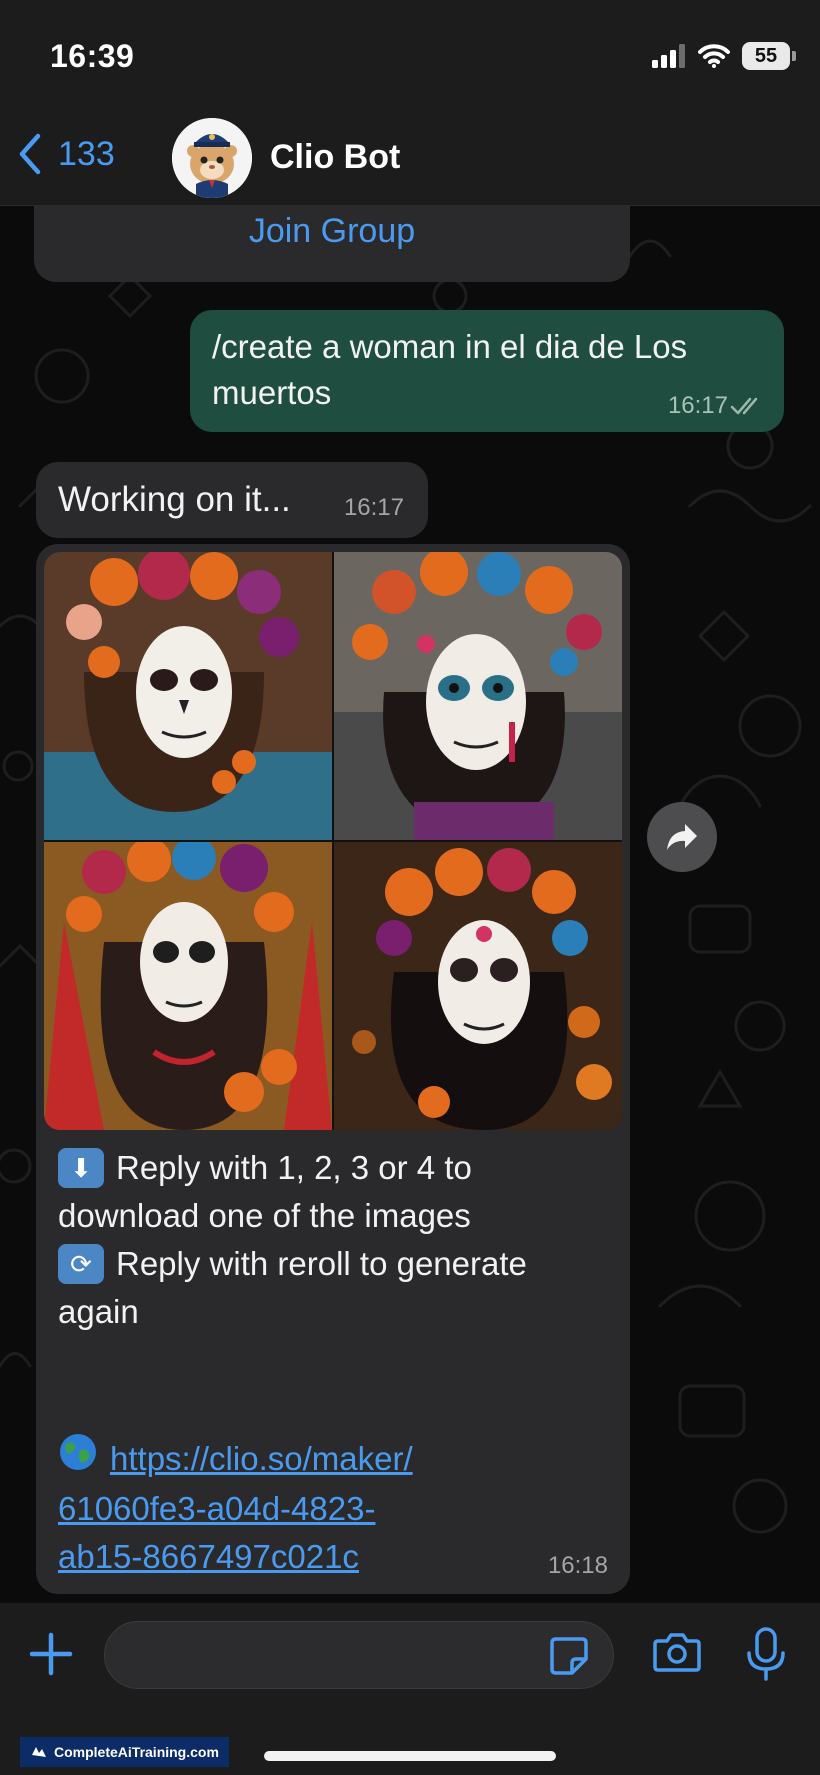 This screenshot has height=1775, width=820. I want to click on incoming-message: Working on it... 16:17, so click(232, 500).